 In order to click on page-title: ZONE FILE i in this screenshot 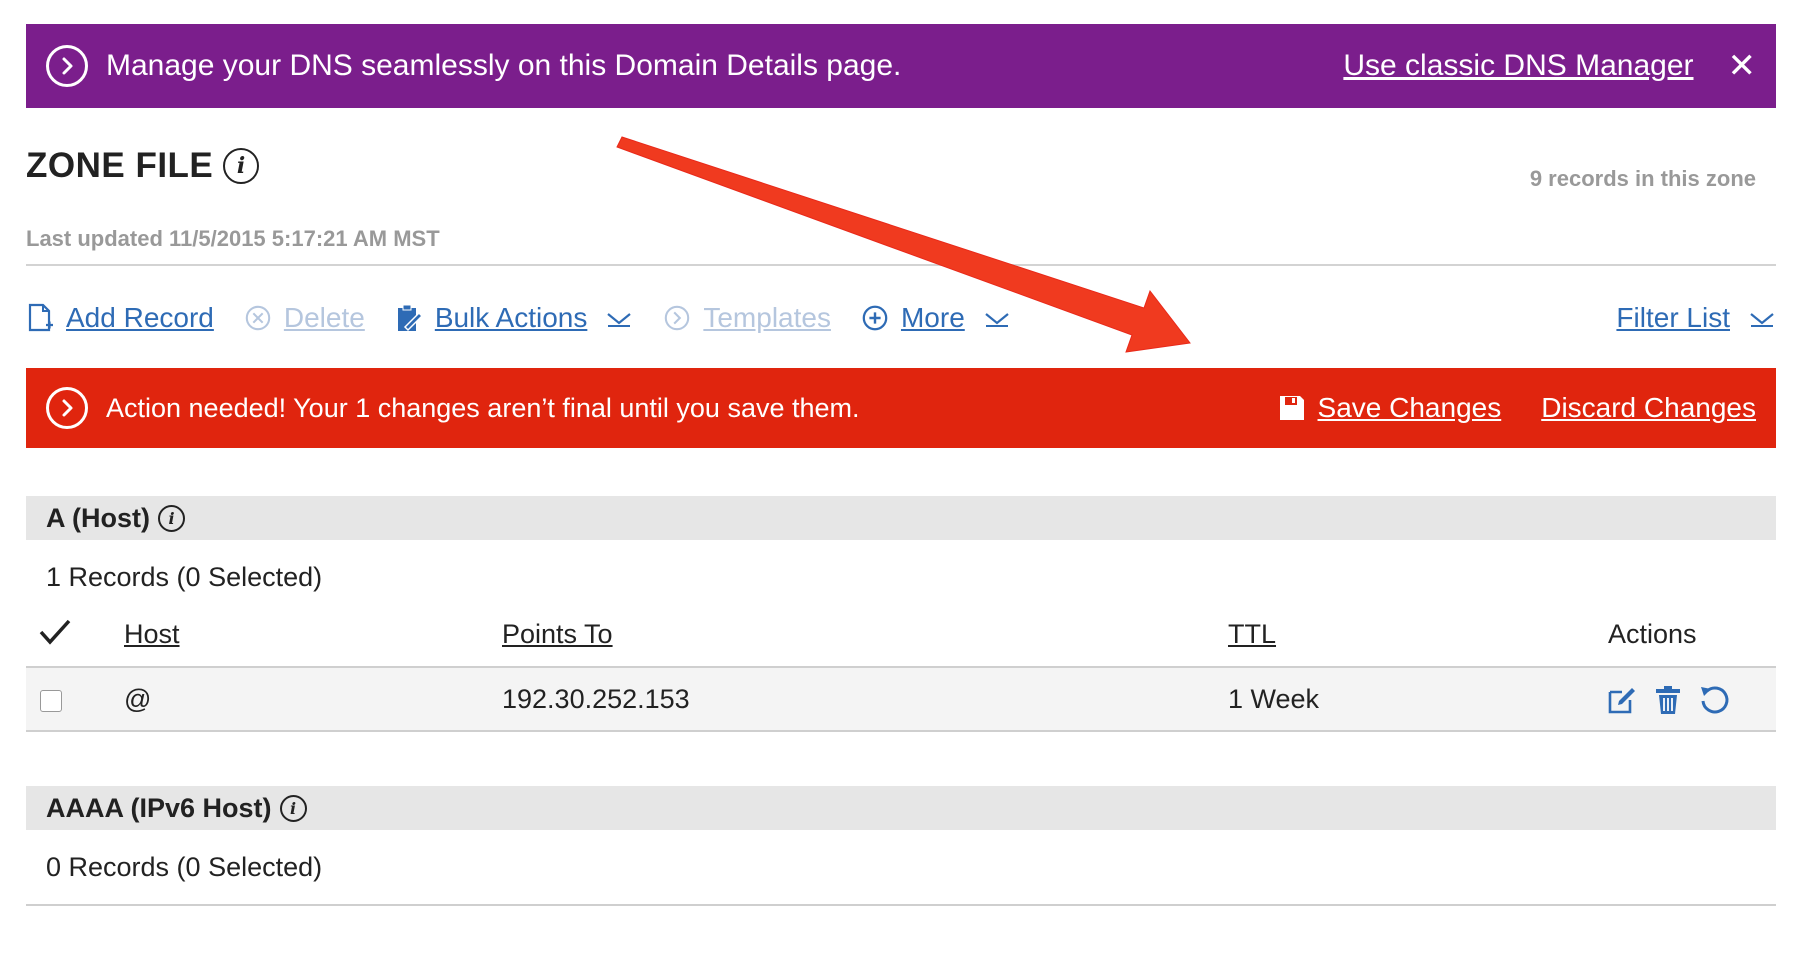, I will do `click(143, 166)`.